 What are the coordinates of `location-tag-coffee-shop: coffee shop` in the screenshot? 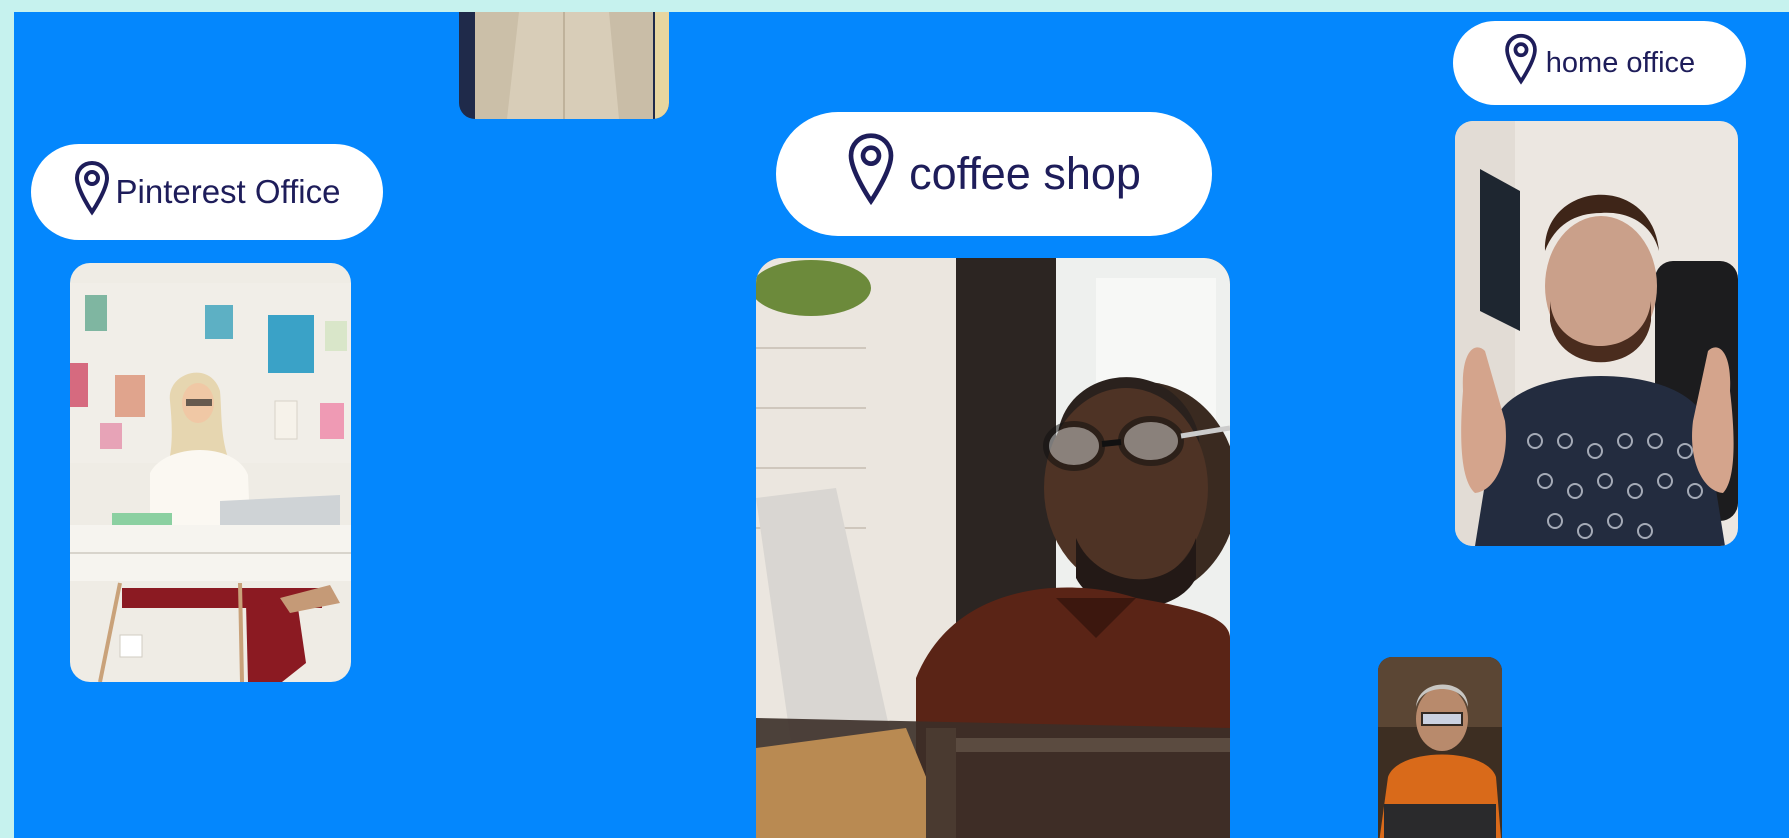 It's located at (994, 174).